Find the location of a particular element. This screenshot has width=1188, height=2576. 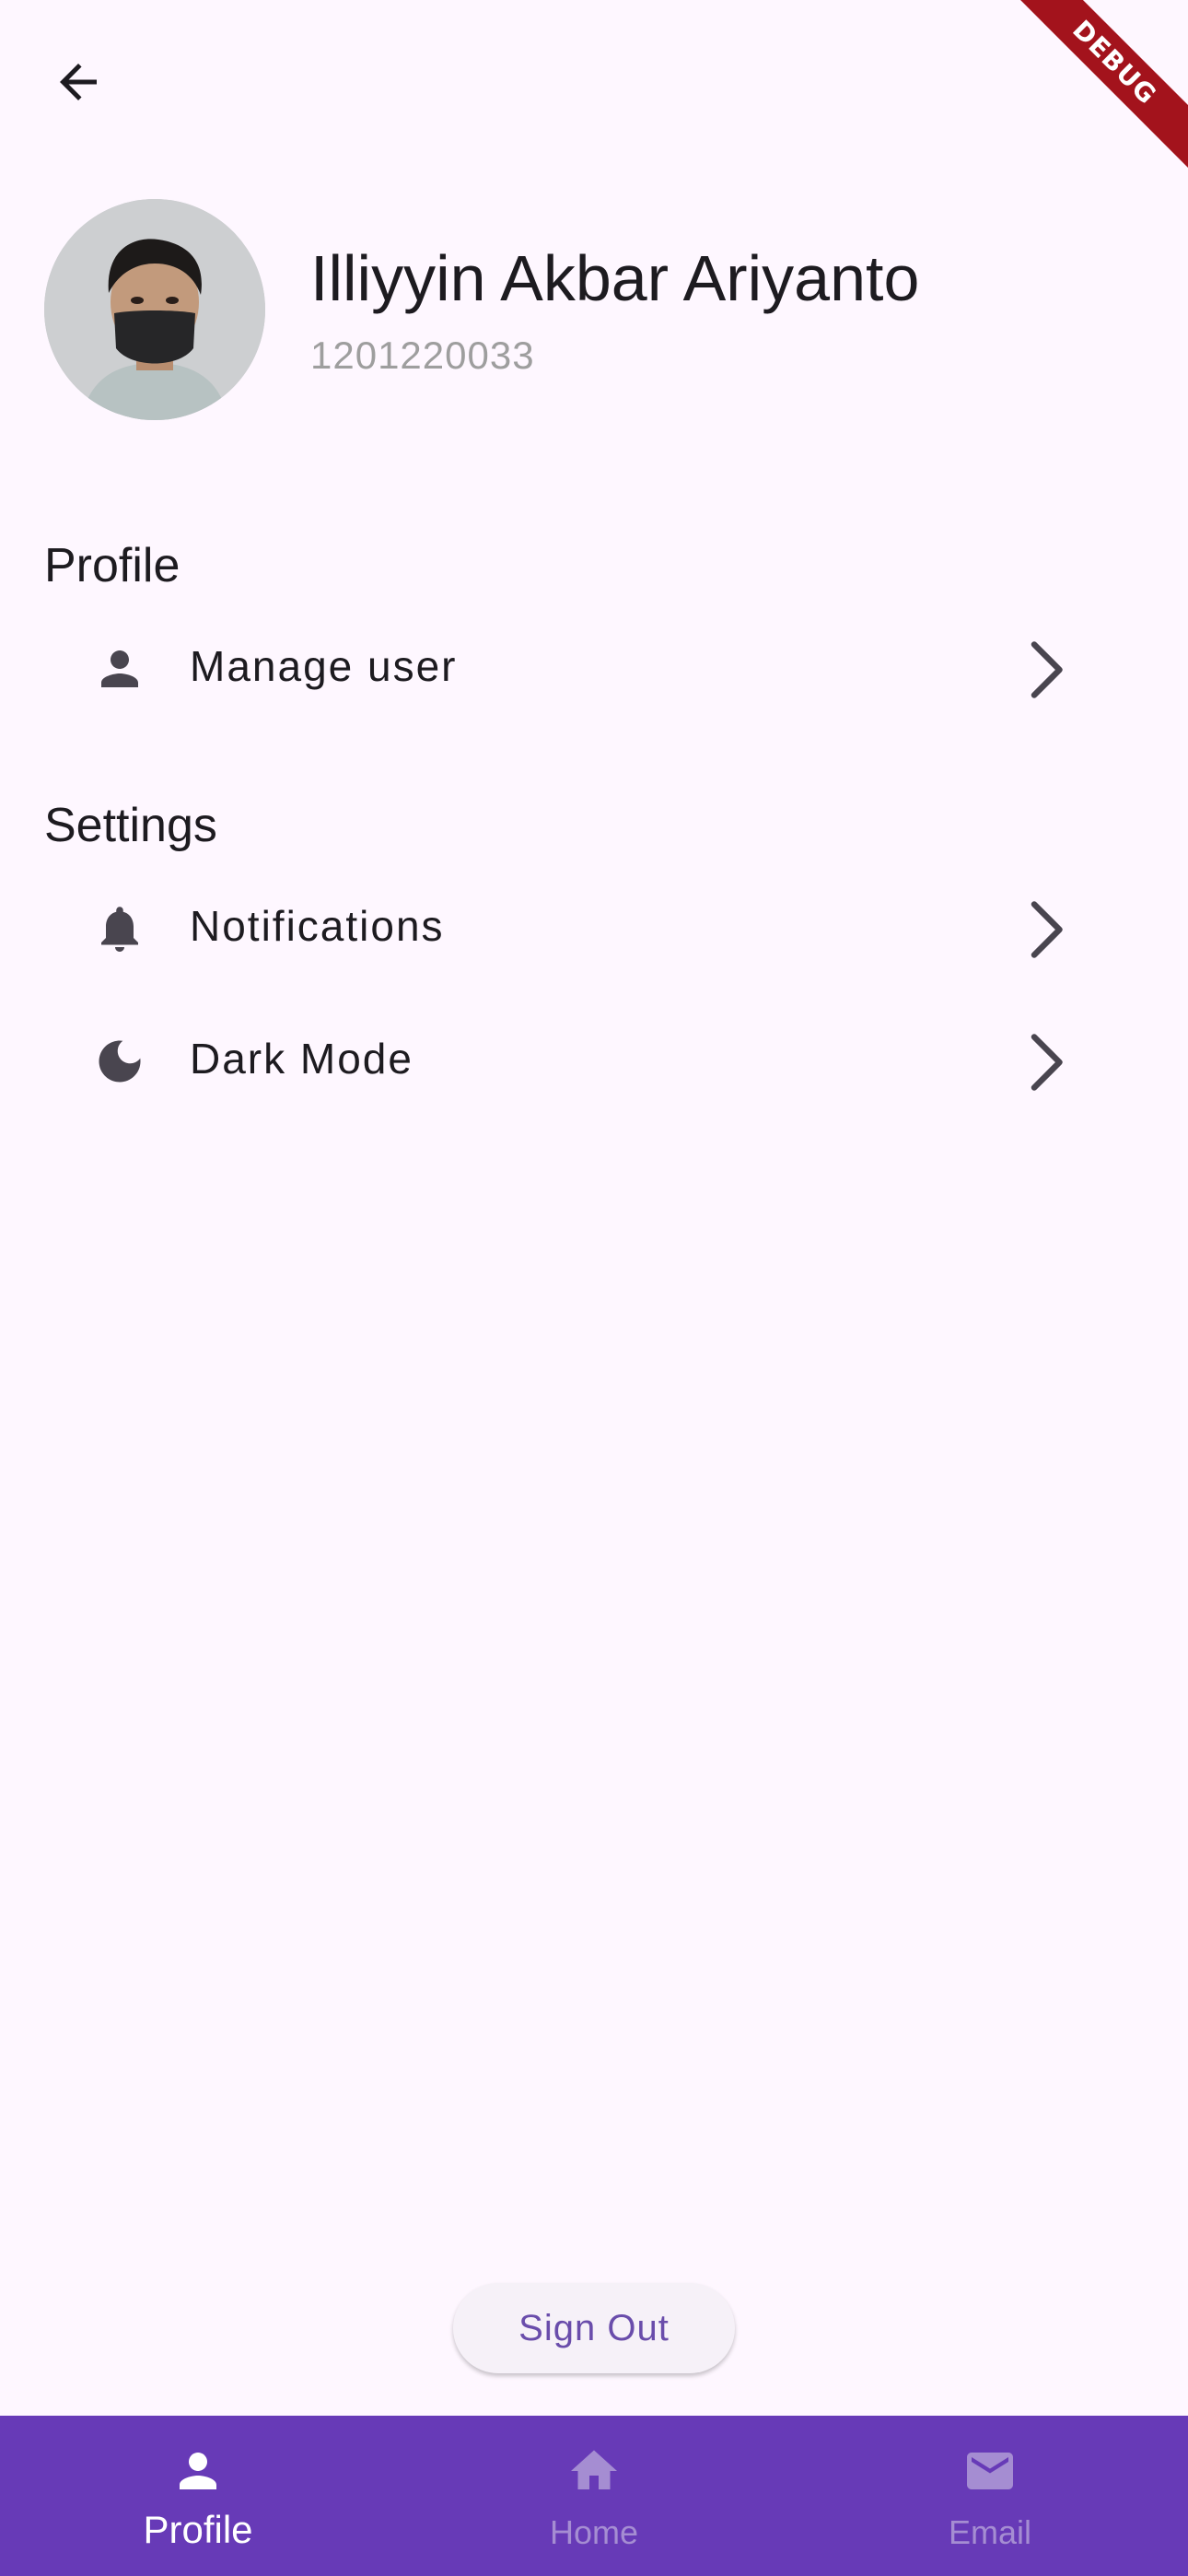

nav-label-email: Email is located at coordinates (990, 2532).